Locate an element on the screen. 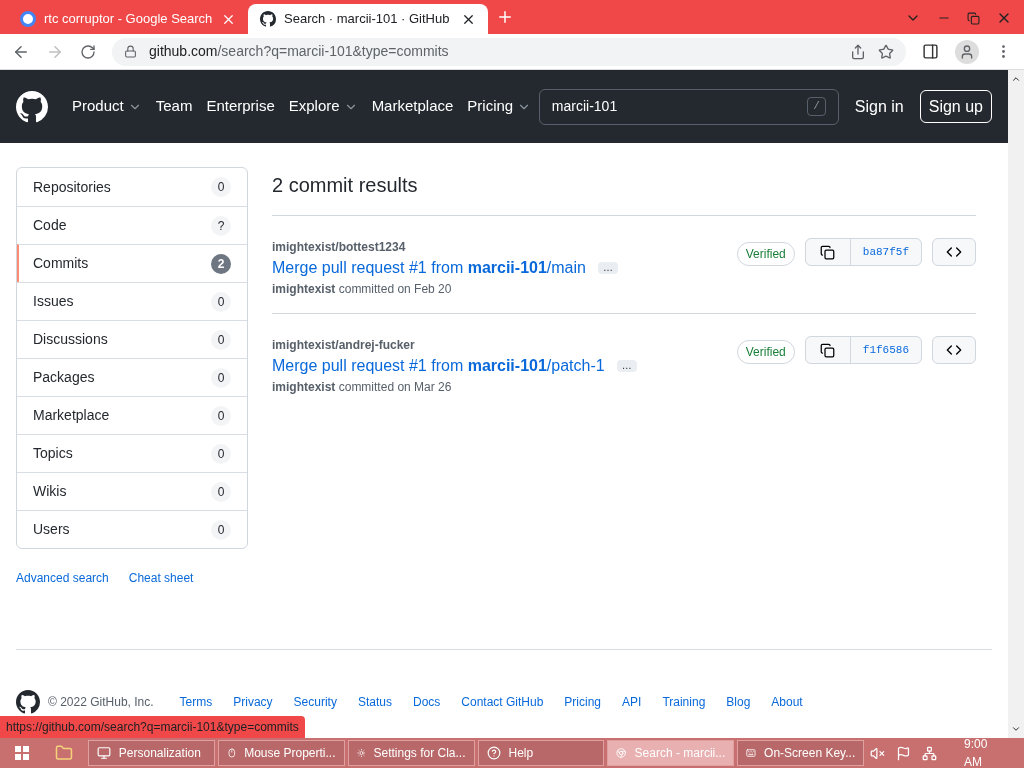  sha-link: f1f6586 is located at coordinates (885, 350).